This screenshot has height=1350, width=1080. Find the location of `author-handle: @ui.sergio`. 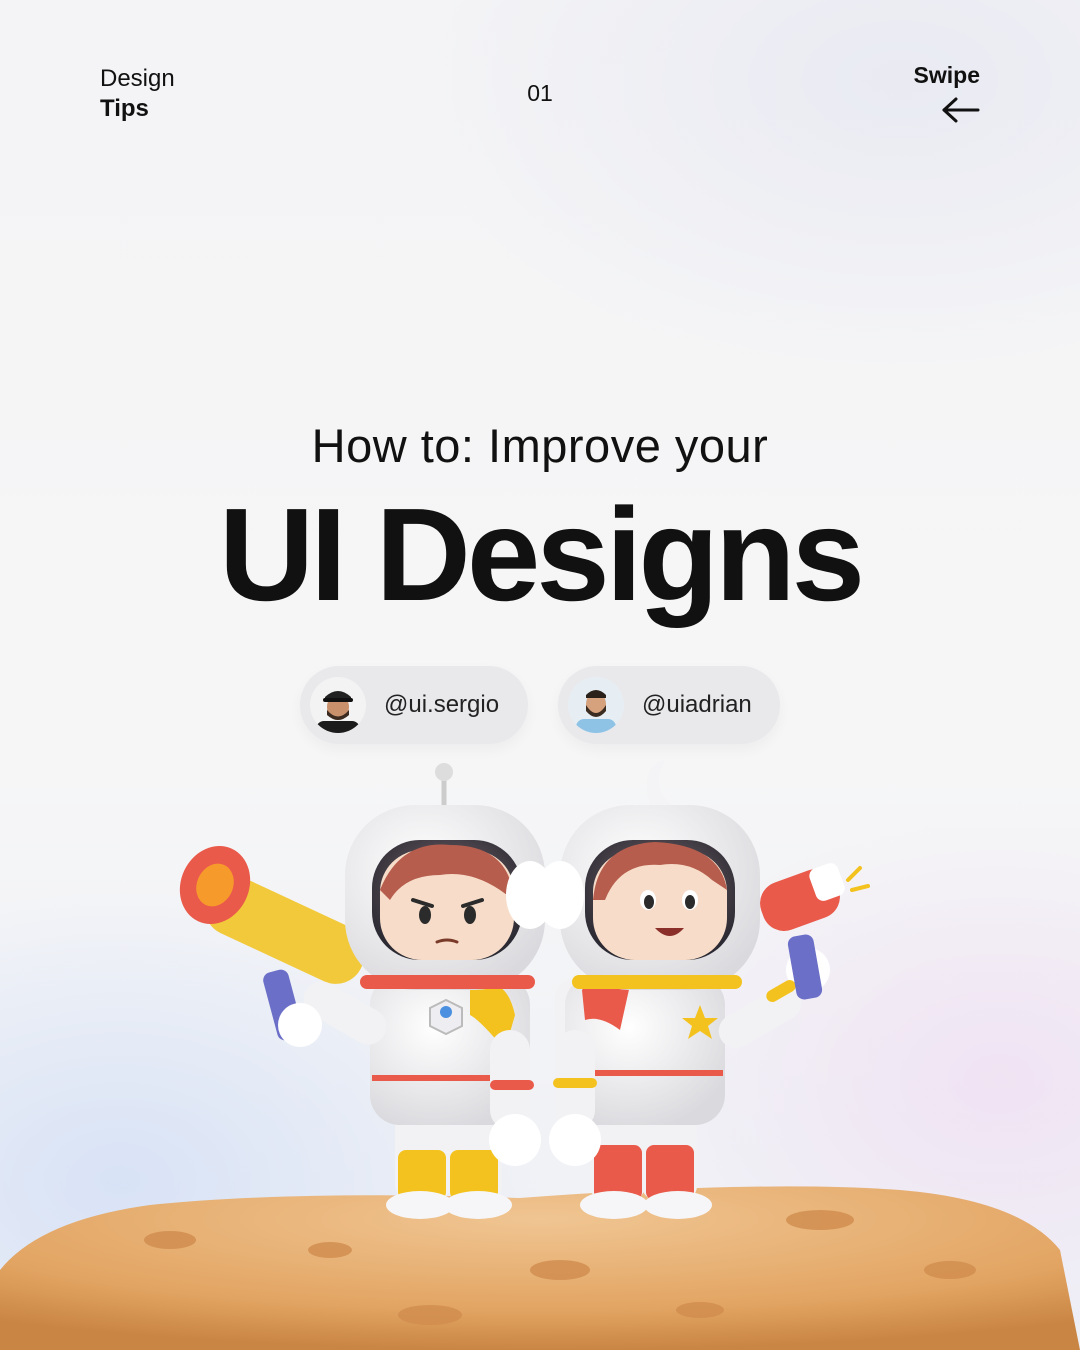

author-handle: @ui.sergio is located at coordinates (442, 704).